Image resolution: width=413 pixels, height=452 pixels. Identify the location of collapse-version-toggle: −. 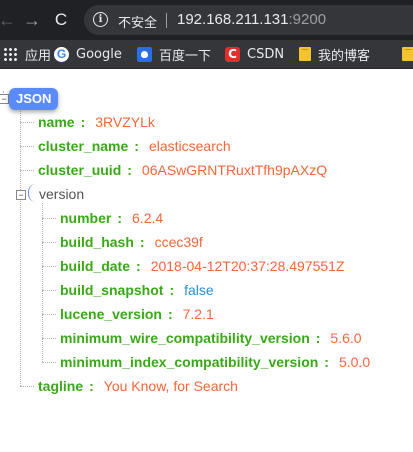
(21, 195).